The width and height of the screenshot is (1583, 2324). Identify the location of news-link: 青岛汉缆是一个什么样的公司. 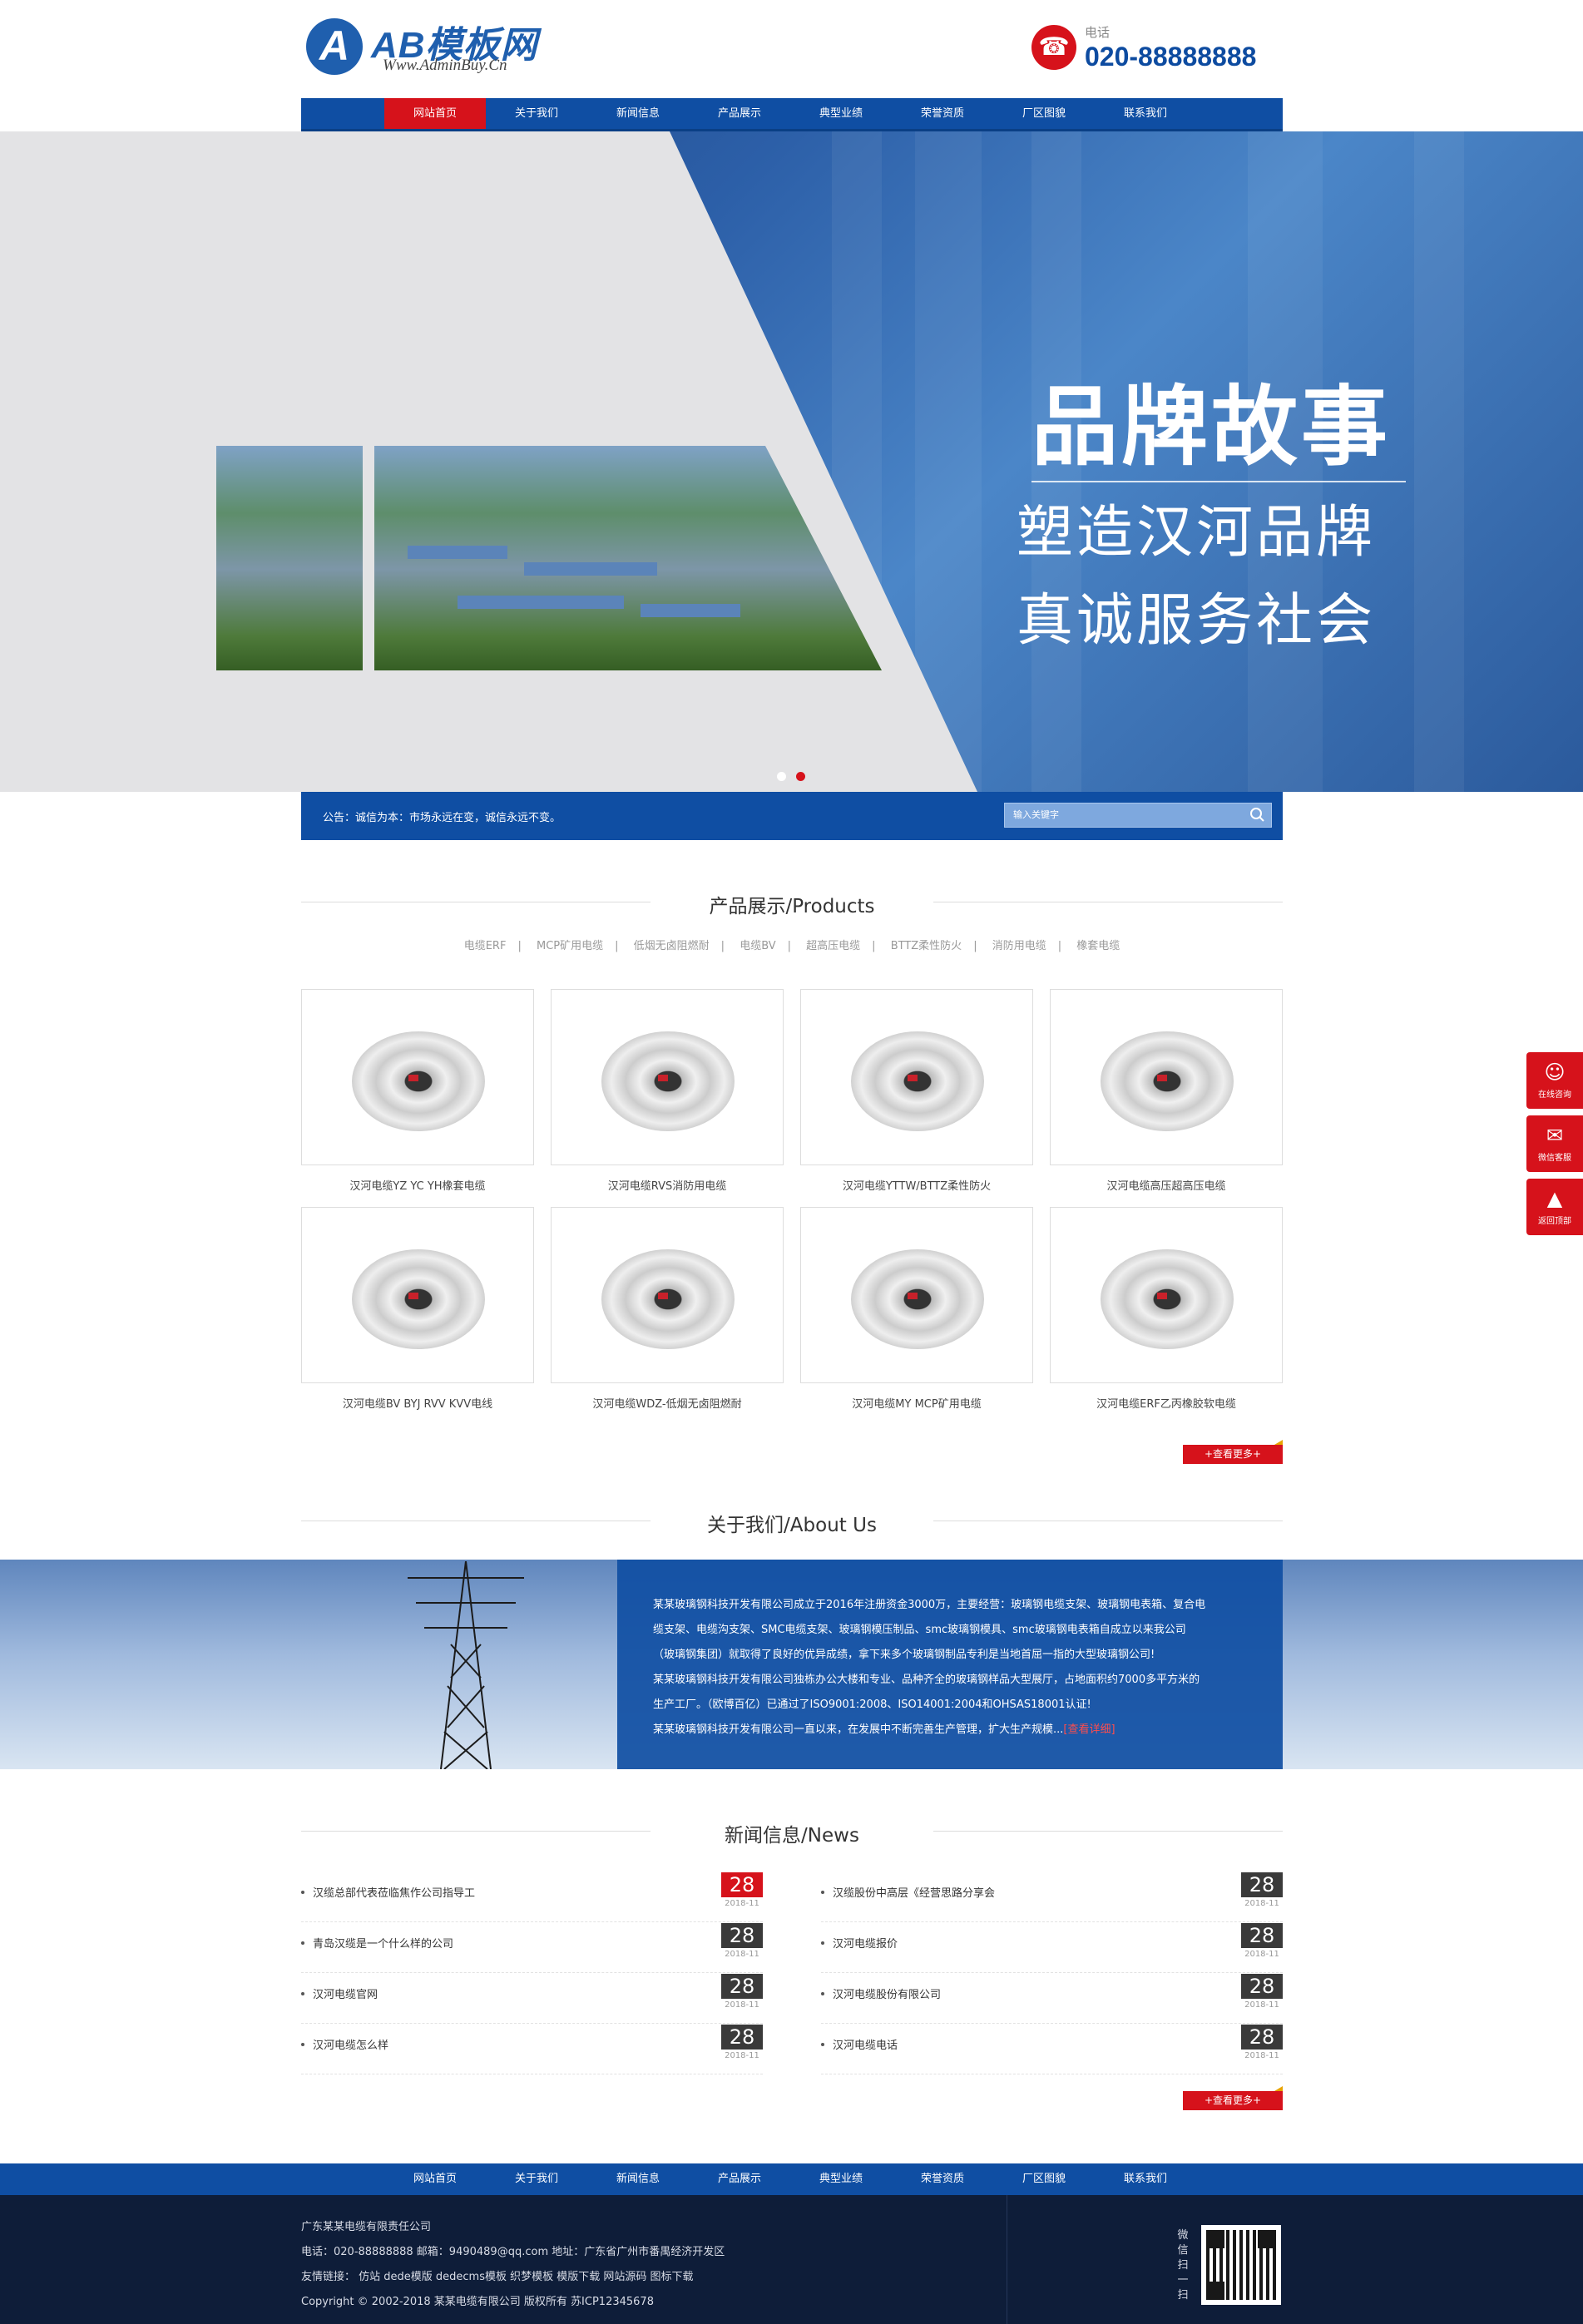
(383, 1943).